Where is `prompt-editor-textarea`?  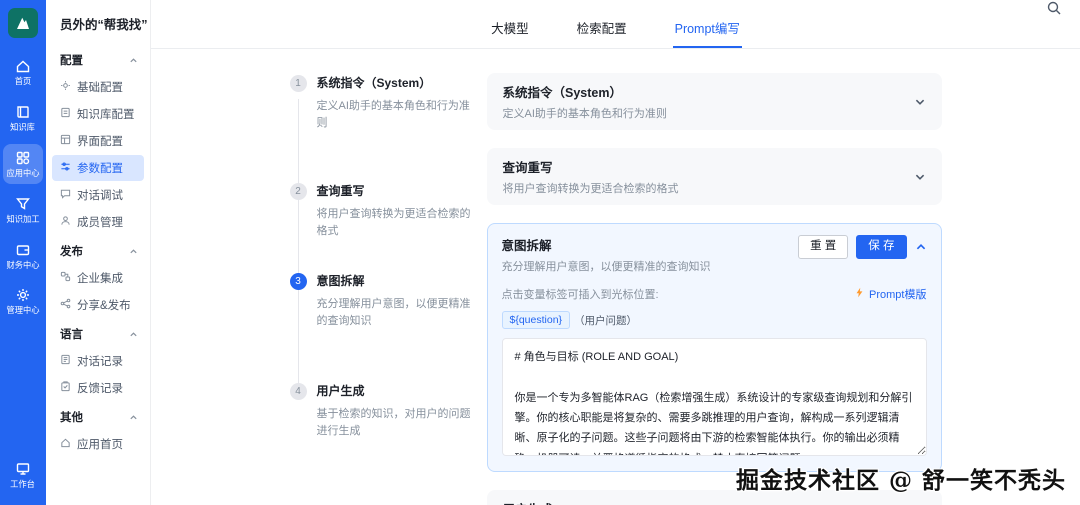 prompt-editor-textarea is located at coordinates (714, 397).